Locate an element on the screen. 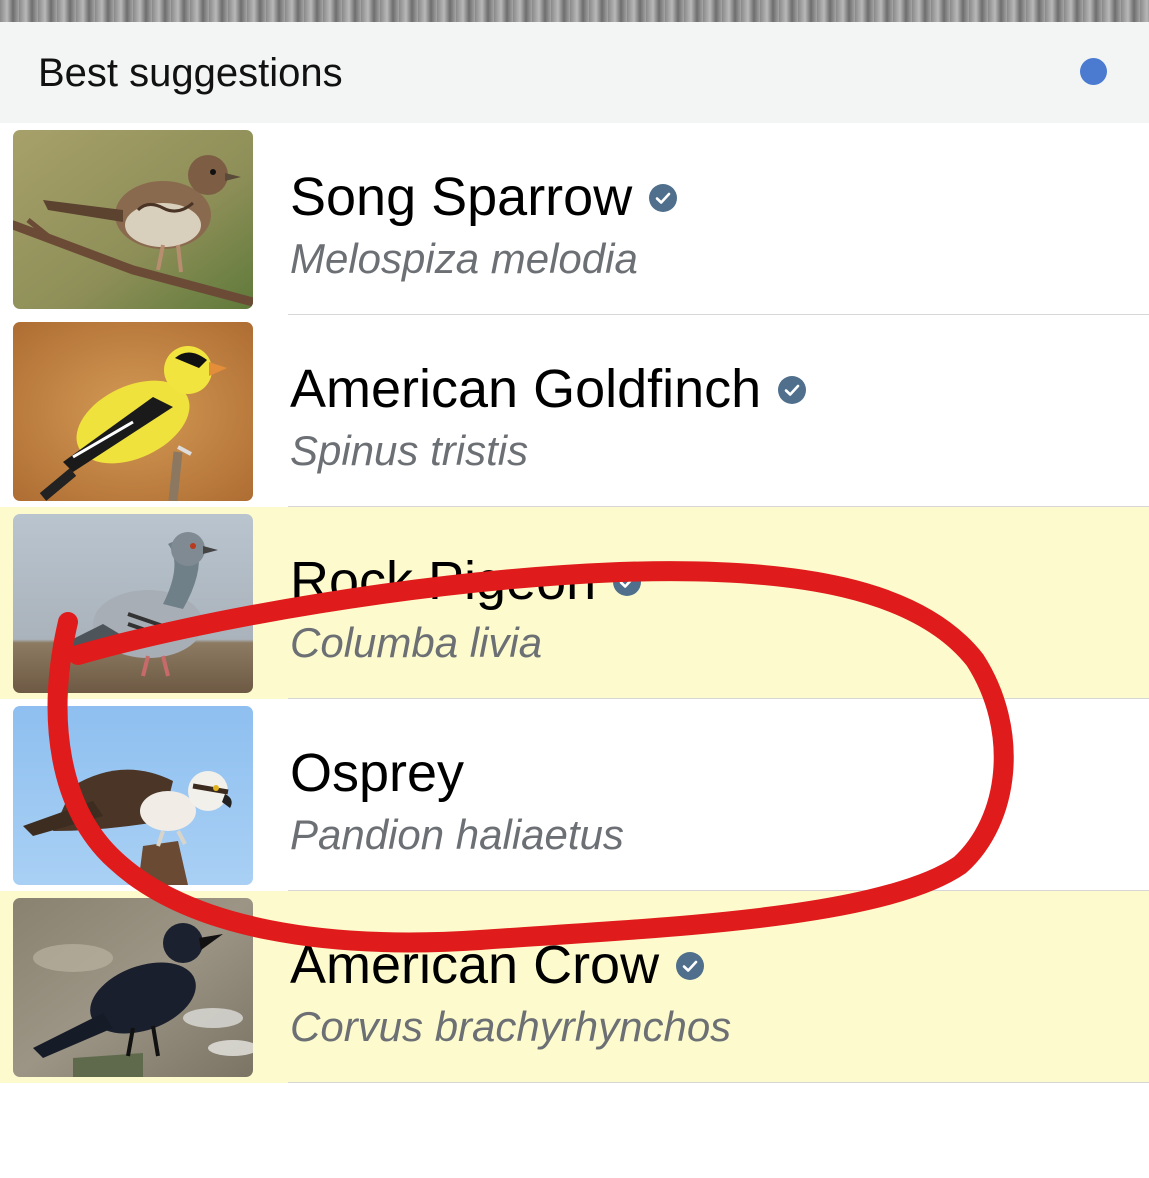 This screenshot has height=1178, width=1149. song-sparrow-photo is located at coordinates (133, 219).